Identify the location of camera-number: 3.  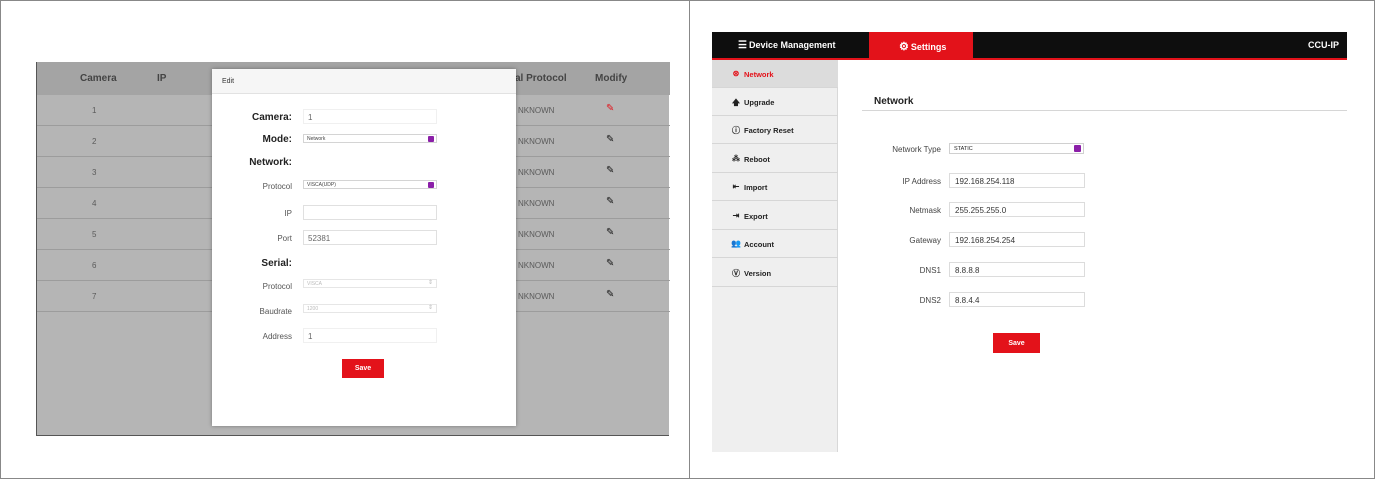
(94, 172).